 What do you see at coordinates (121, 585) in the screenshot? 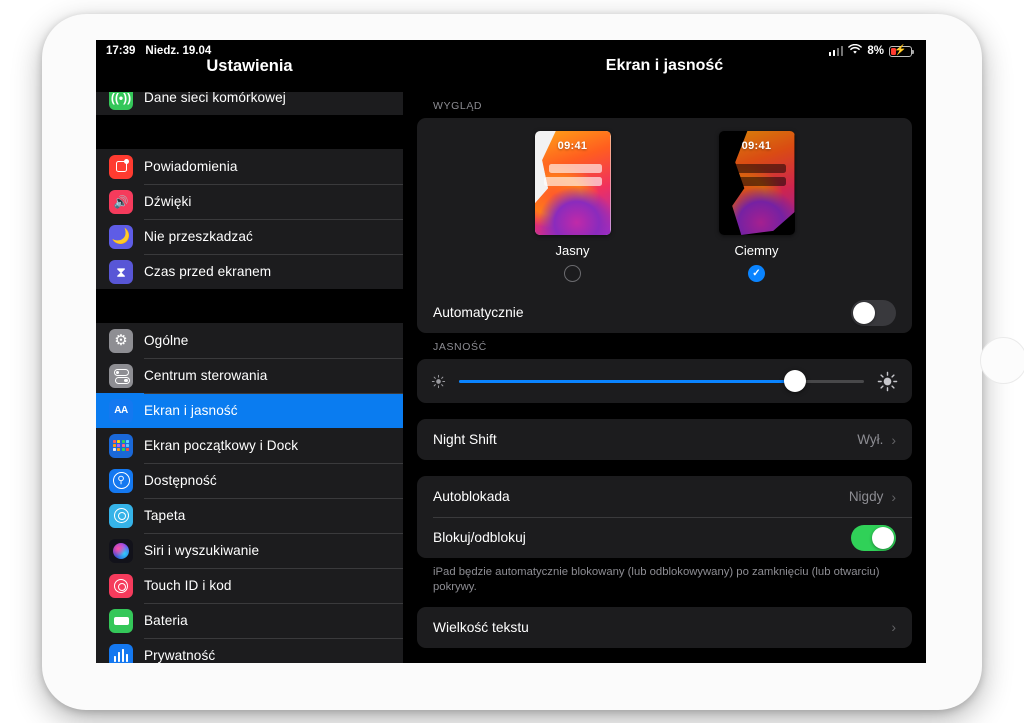
I see `touch-id-icon` at bounding box center [121, 585].